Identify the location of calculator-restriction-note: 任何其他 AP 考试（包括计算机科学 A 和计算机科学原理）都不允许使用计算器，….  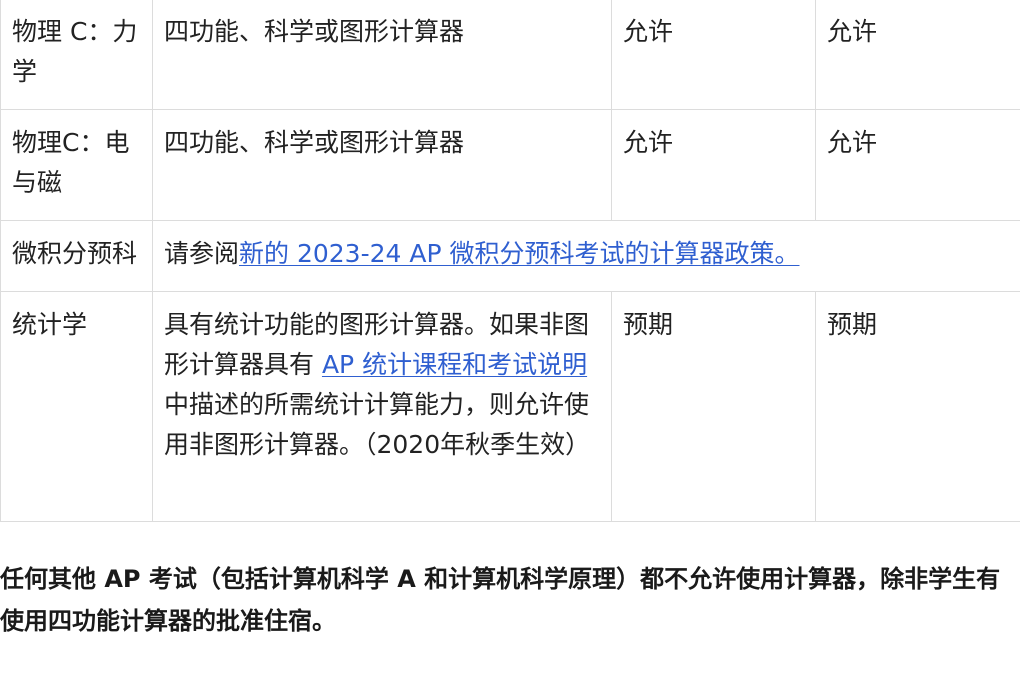
(500, 600).